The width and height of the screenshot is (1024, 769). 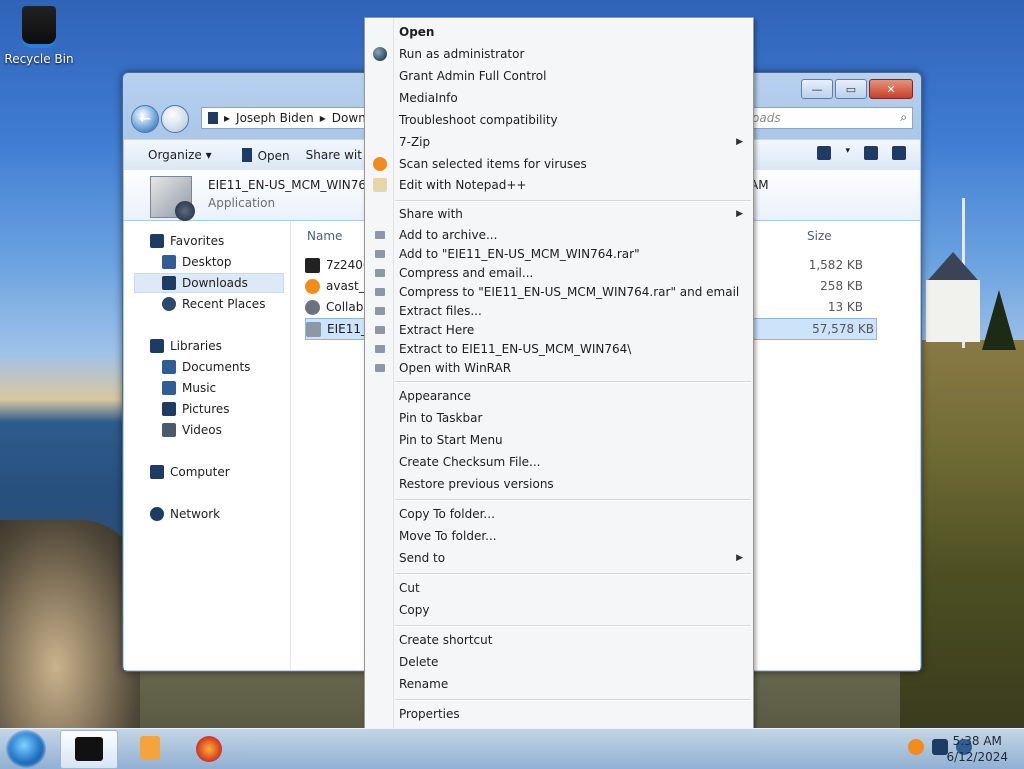 What do you see at coordinates (559, 164) in the screenshot?
I see `menu-item-scan-for-viruses: Scan selected items for viruses` at bounding box center [559, 164].